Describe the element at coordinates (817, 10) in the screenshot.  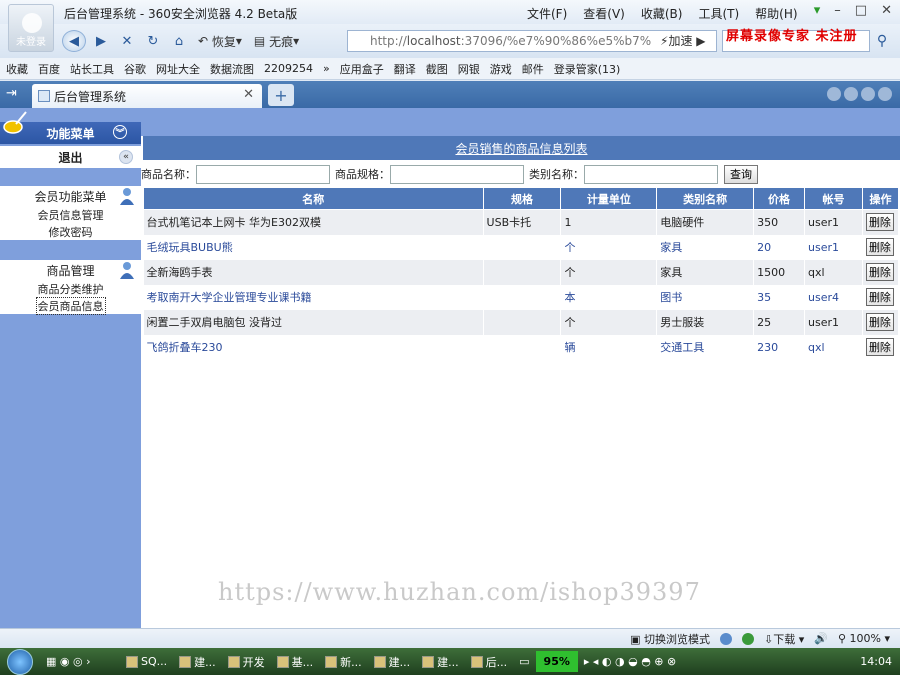
I see `skin-icon: ▾` at that location.